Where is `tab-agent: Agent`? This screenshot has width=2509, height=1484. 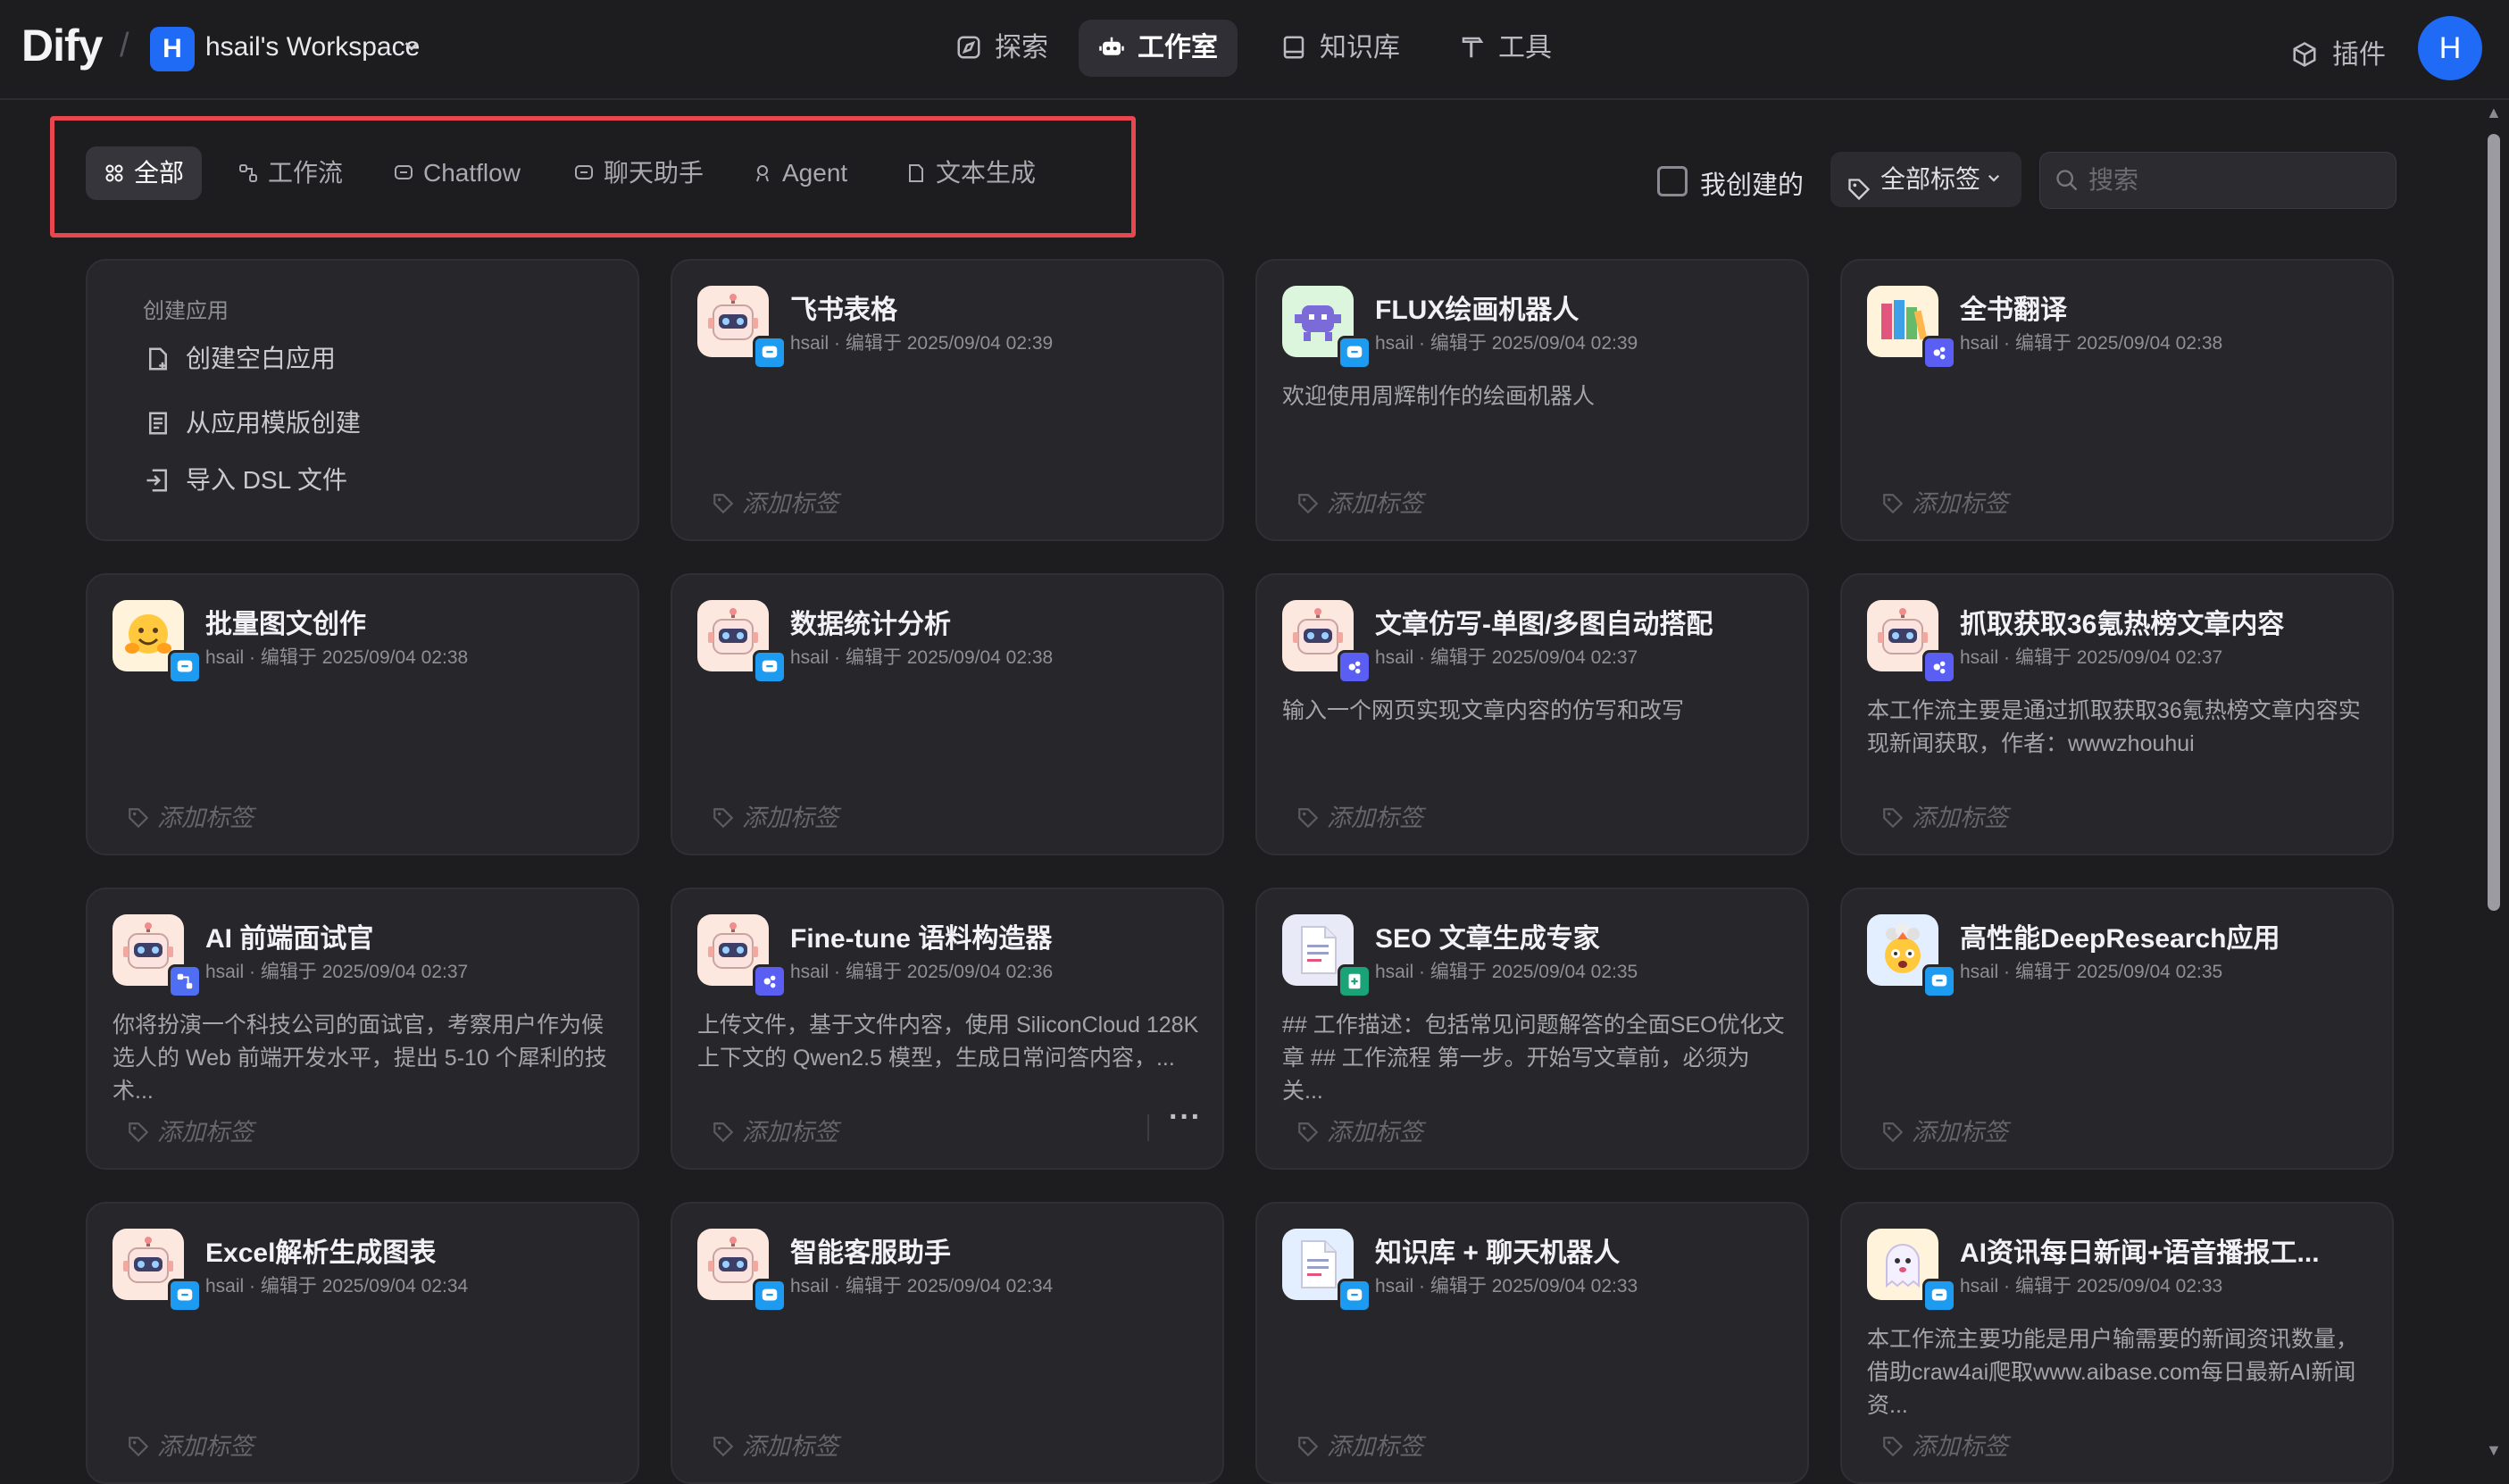
tab-agent: Agent is located at coordinates (800, 173).